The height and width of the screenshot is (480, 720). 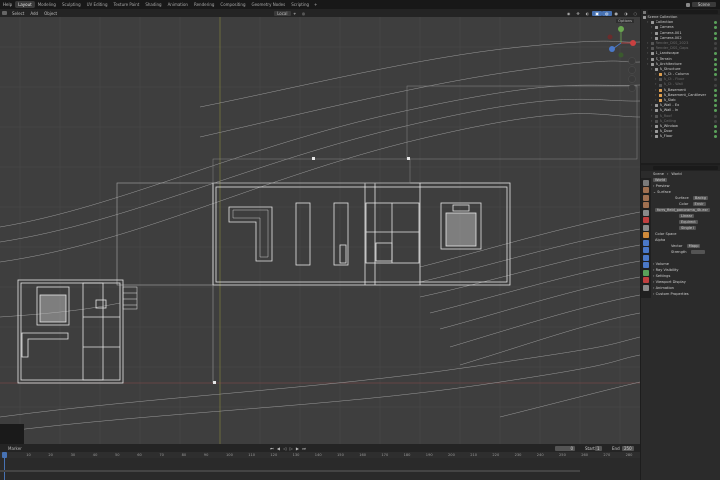 What do you see at coordinates (304, 13) in the screenshot?
I see `proportional-icon: ◎` at bounding box center [304, 13].